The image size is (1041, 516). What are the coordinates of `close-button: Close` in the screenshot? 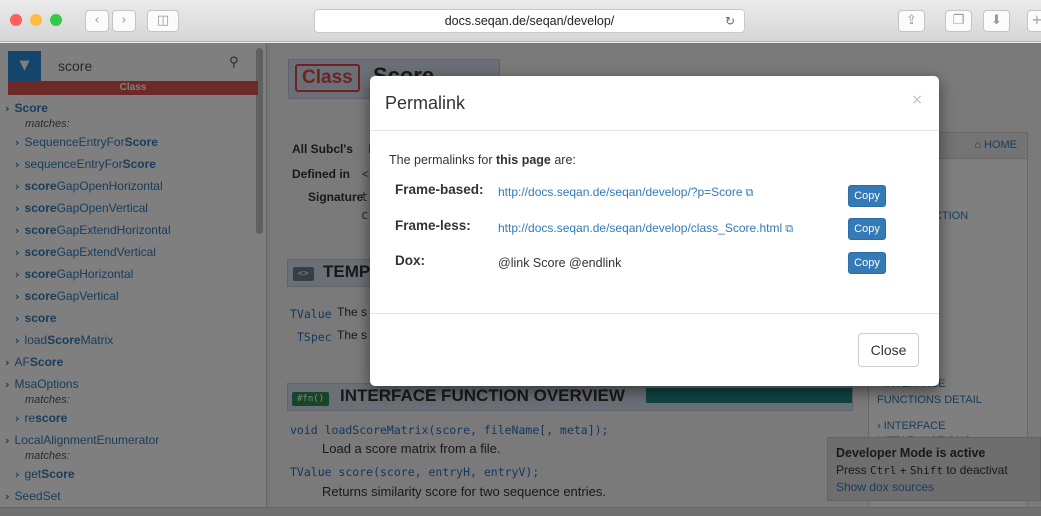 It's located at (888, 350).